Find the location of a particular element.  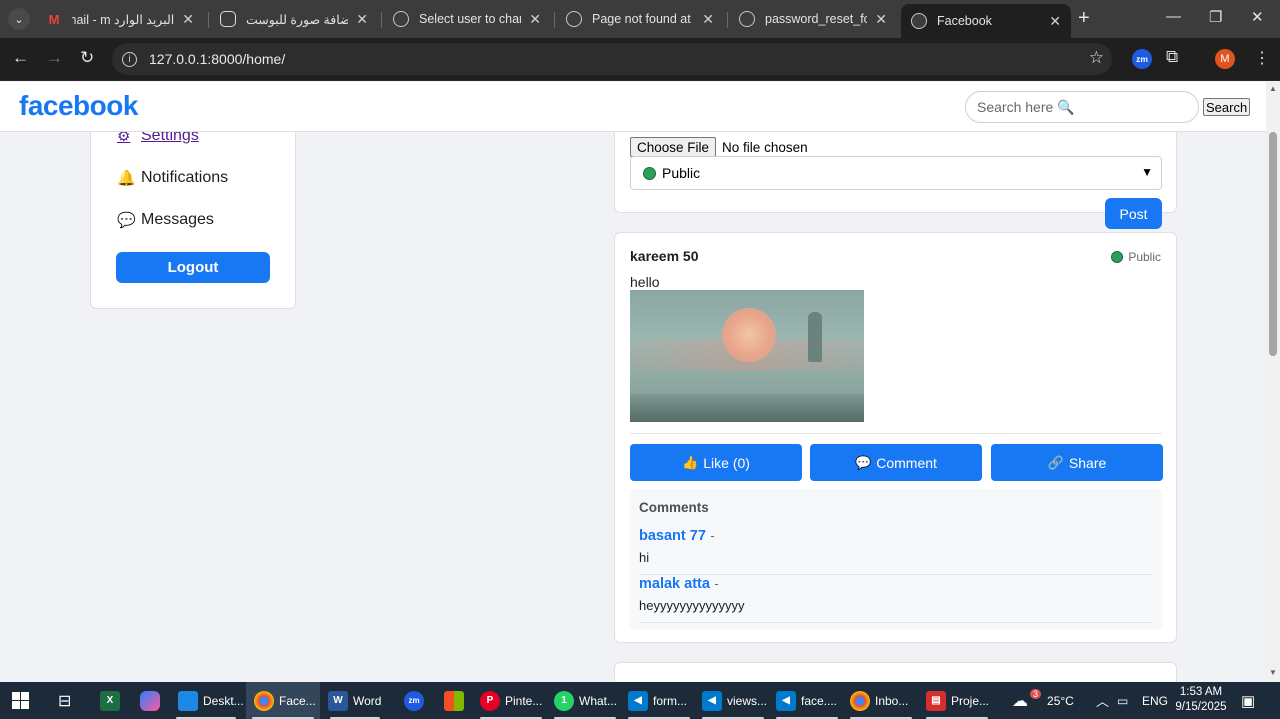

tray-overflow-icon: ︿ is located at coordinates (1102, 700).